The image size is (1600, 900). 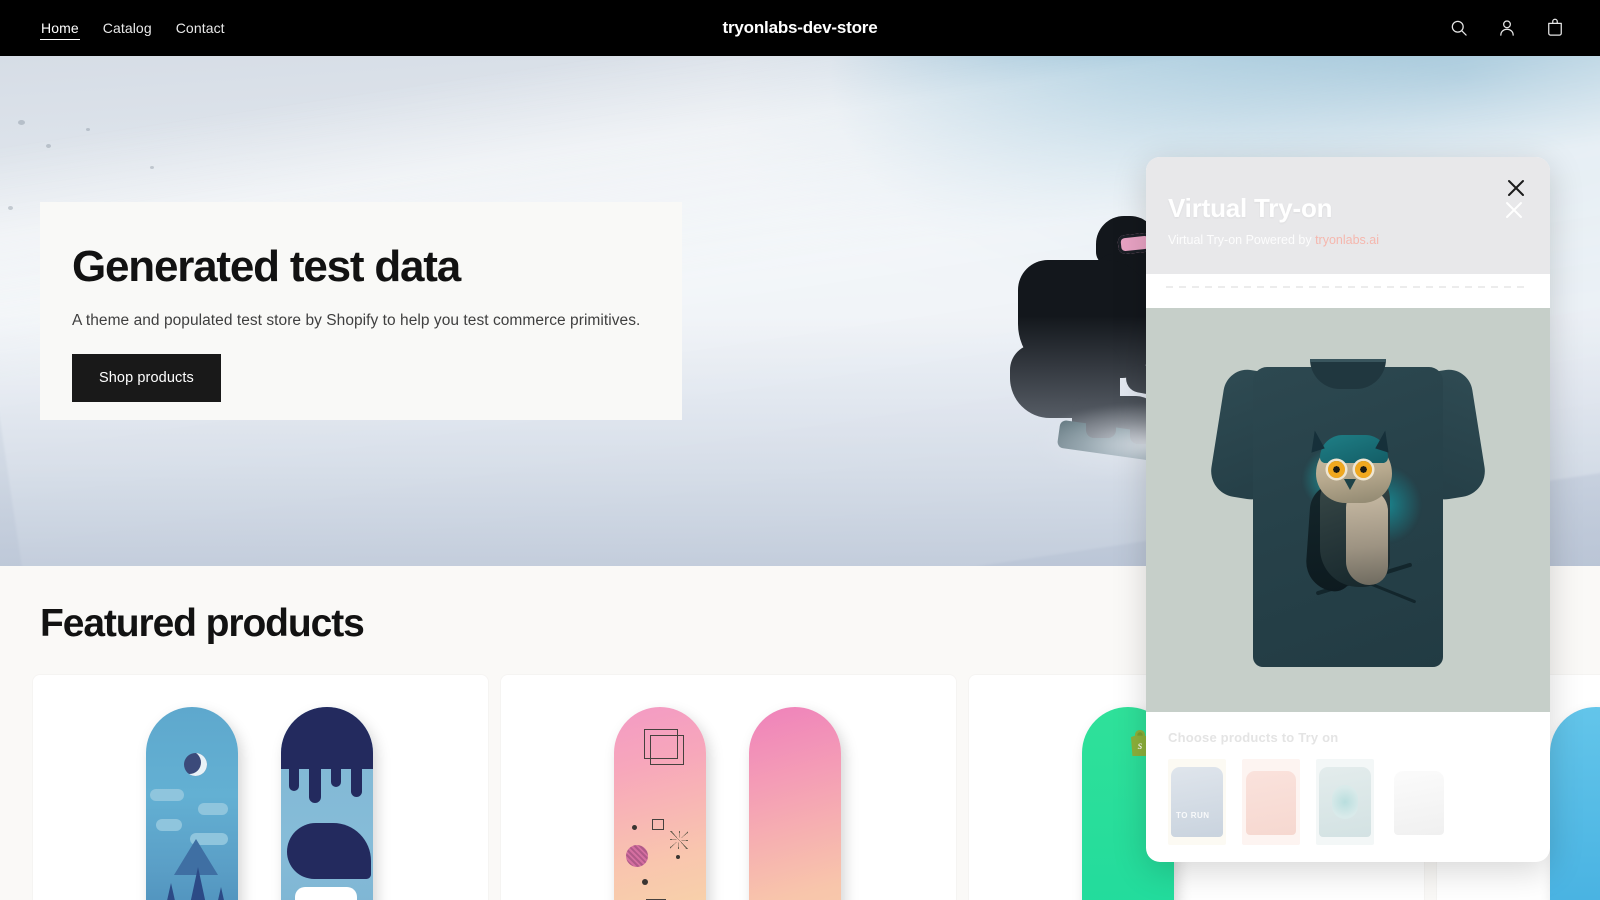 I want to click on header-actions, so click(x=1507, y=28).